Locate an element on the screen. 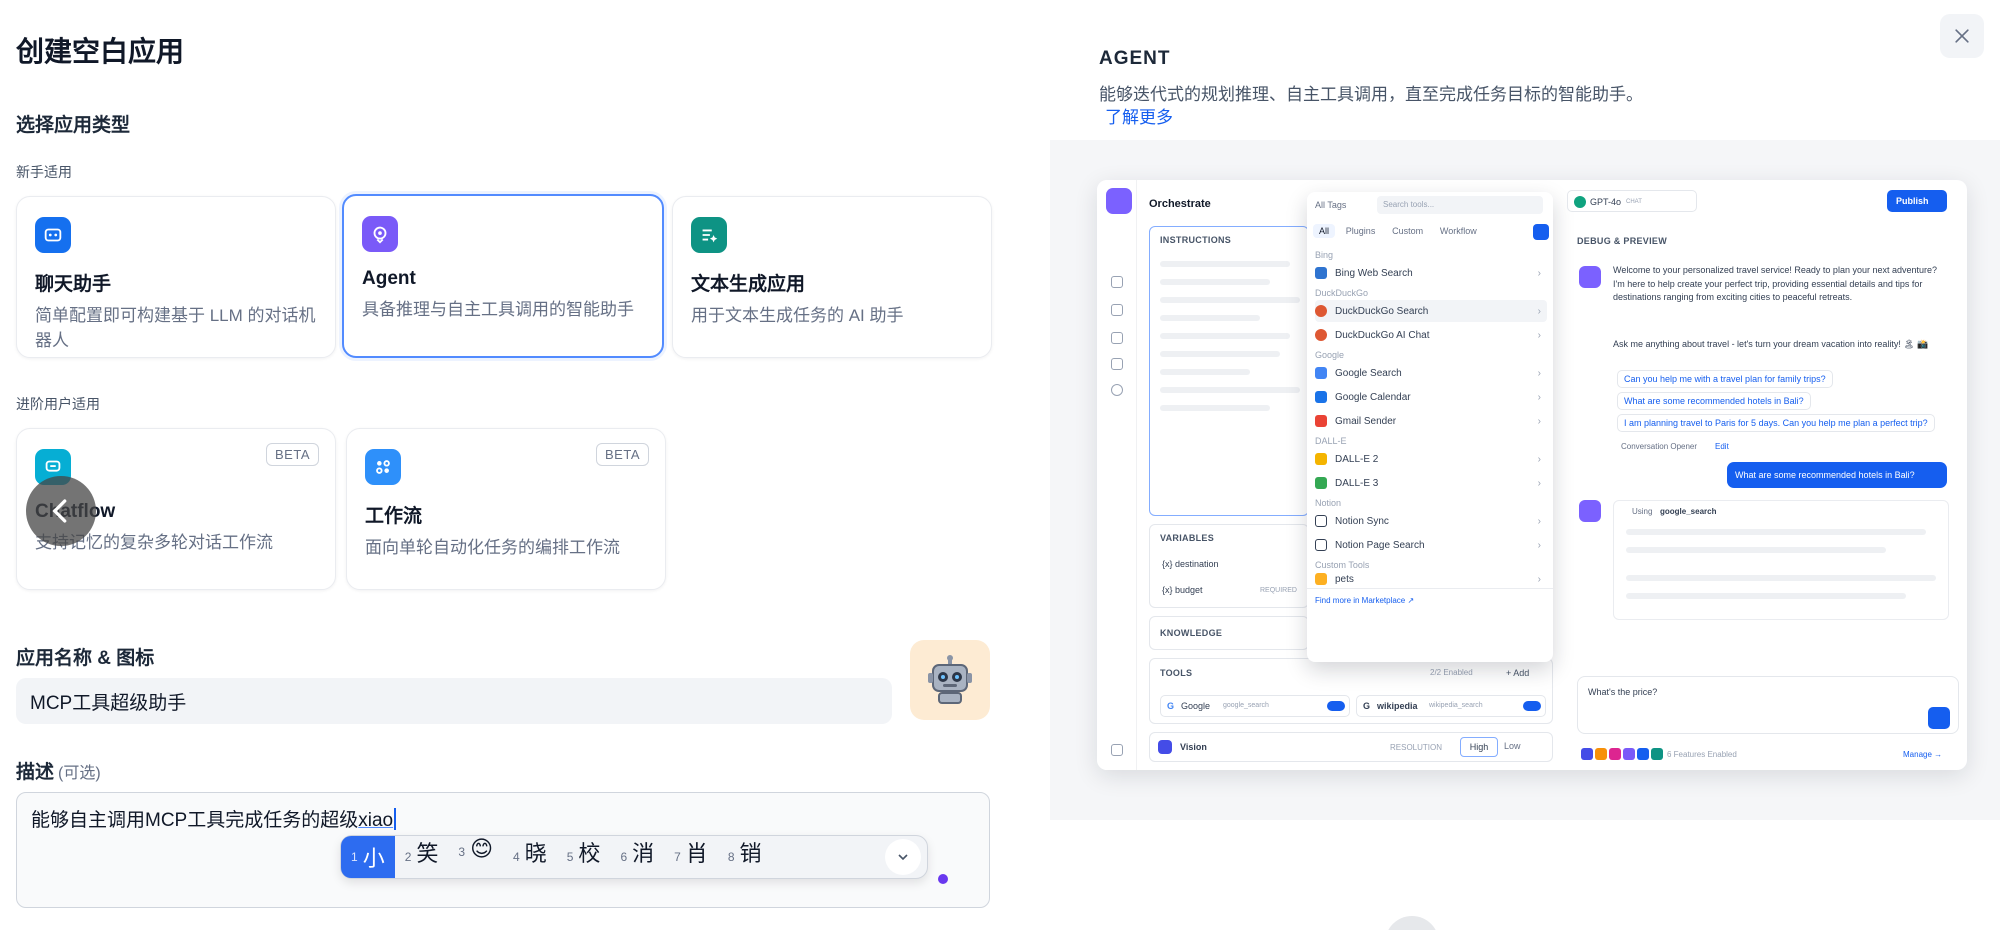  model-selector: GPT-4o CHAT is located at coordinates (1632, 201).